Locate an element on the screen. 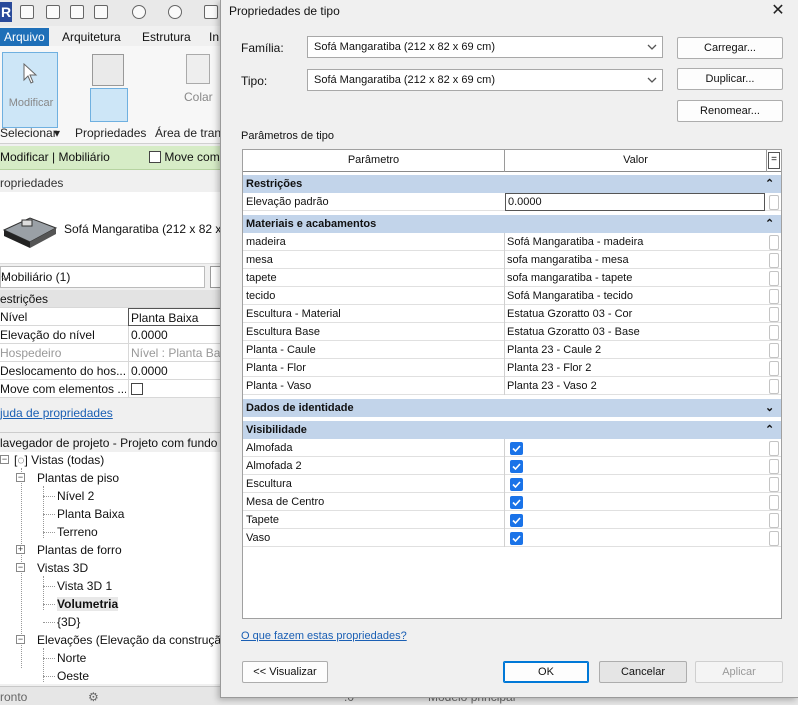 Image resolution: width=798 pixels, height=705 pixels. param-value: Planta 23 - Flor 2 is located at coordinates (549, 368).